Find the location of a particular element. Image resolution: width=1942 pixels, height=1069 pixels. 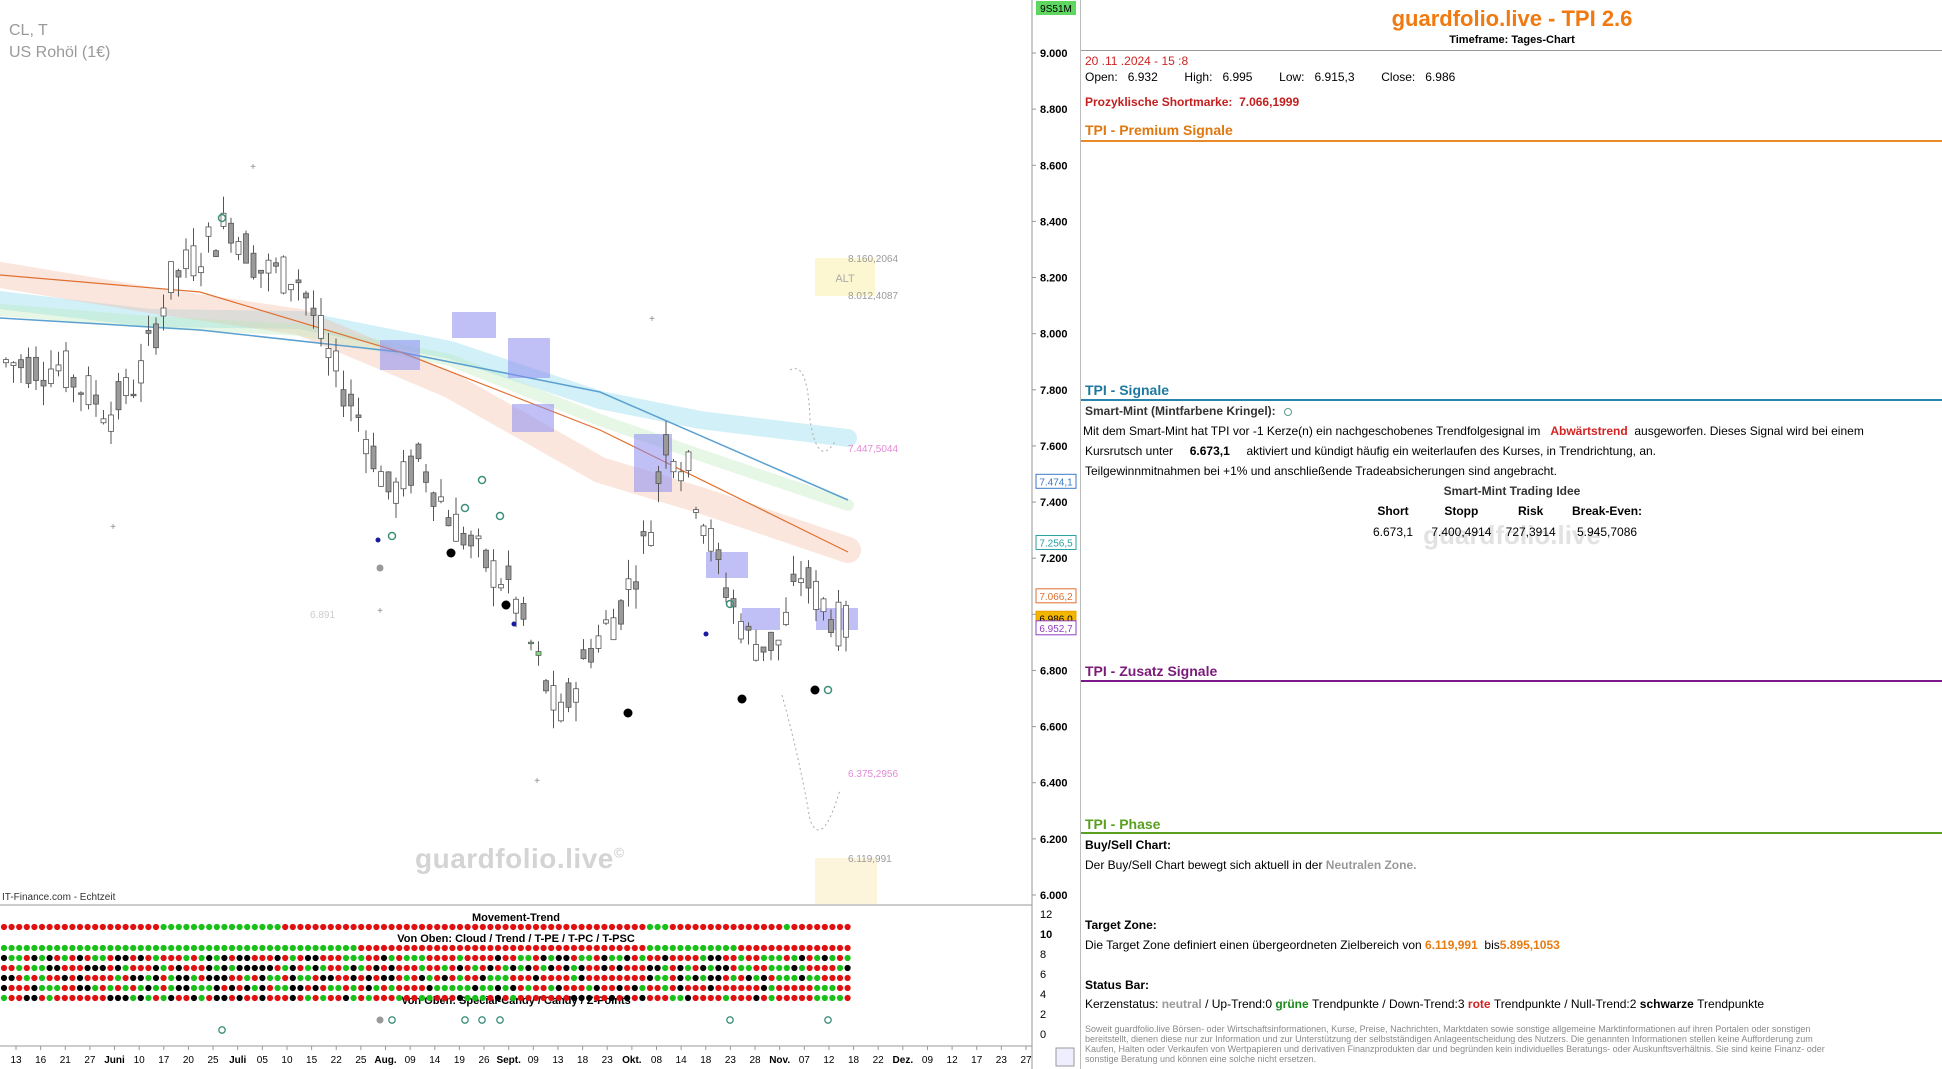

signals-heading: TPI - Signale is located at coordinates (1127, 390).